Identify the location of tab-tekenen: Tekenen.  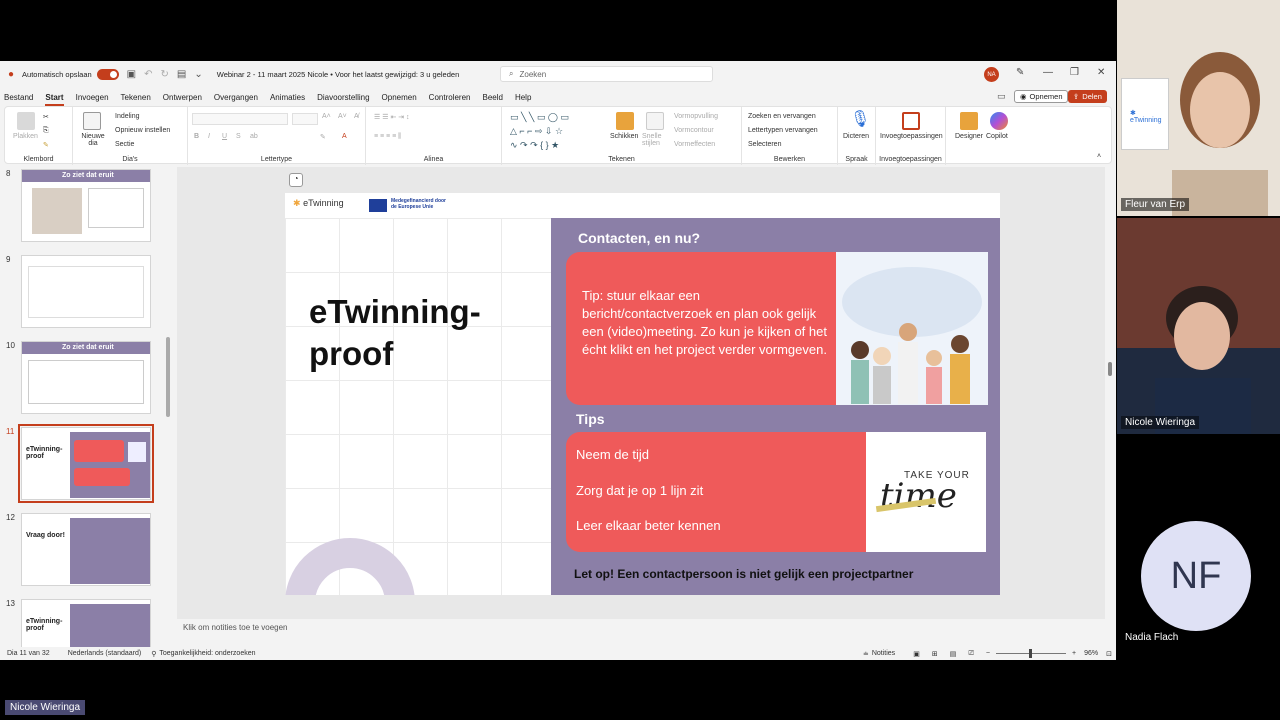
(138, 97).